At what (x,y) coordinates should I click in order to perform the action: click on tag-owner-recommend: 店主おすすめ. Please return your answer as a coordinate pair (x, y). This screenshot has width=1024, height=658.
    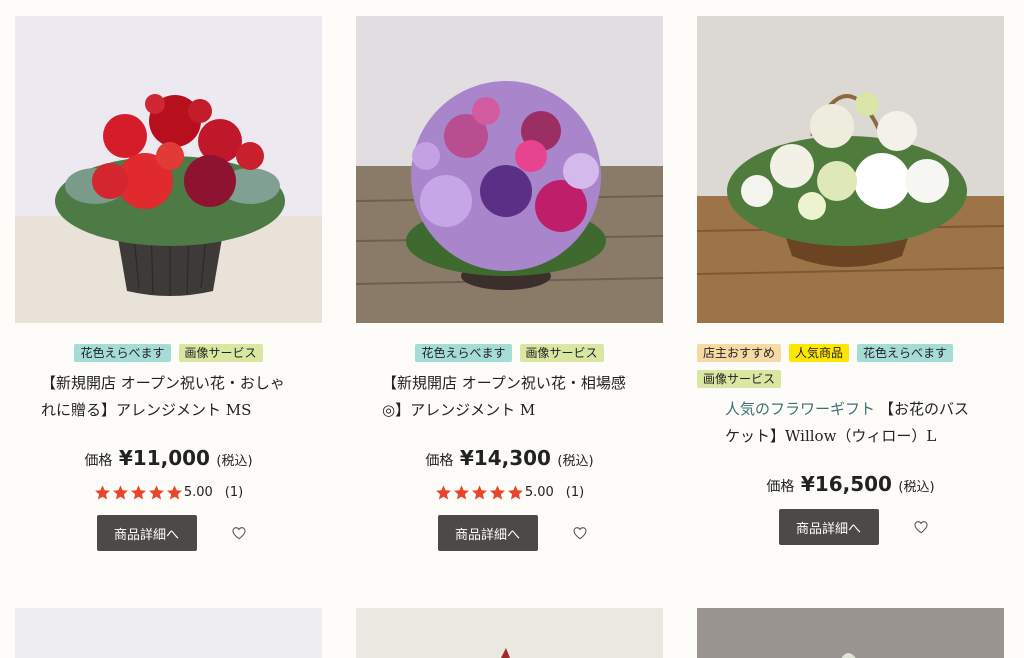
    Looking at the image, I should click on (739, 353).